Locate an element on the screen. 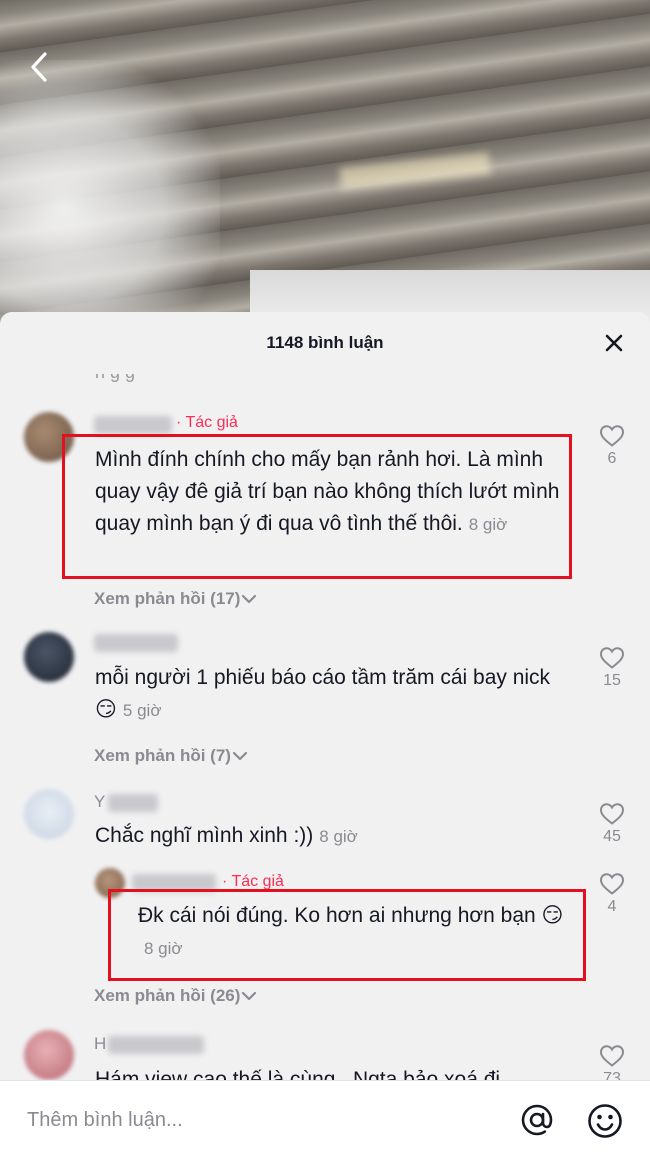  close-icon is located at coordinates (614, 343).